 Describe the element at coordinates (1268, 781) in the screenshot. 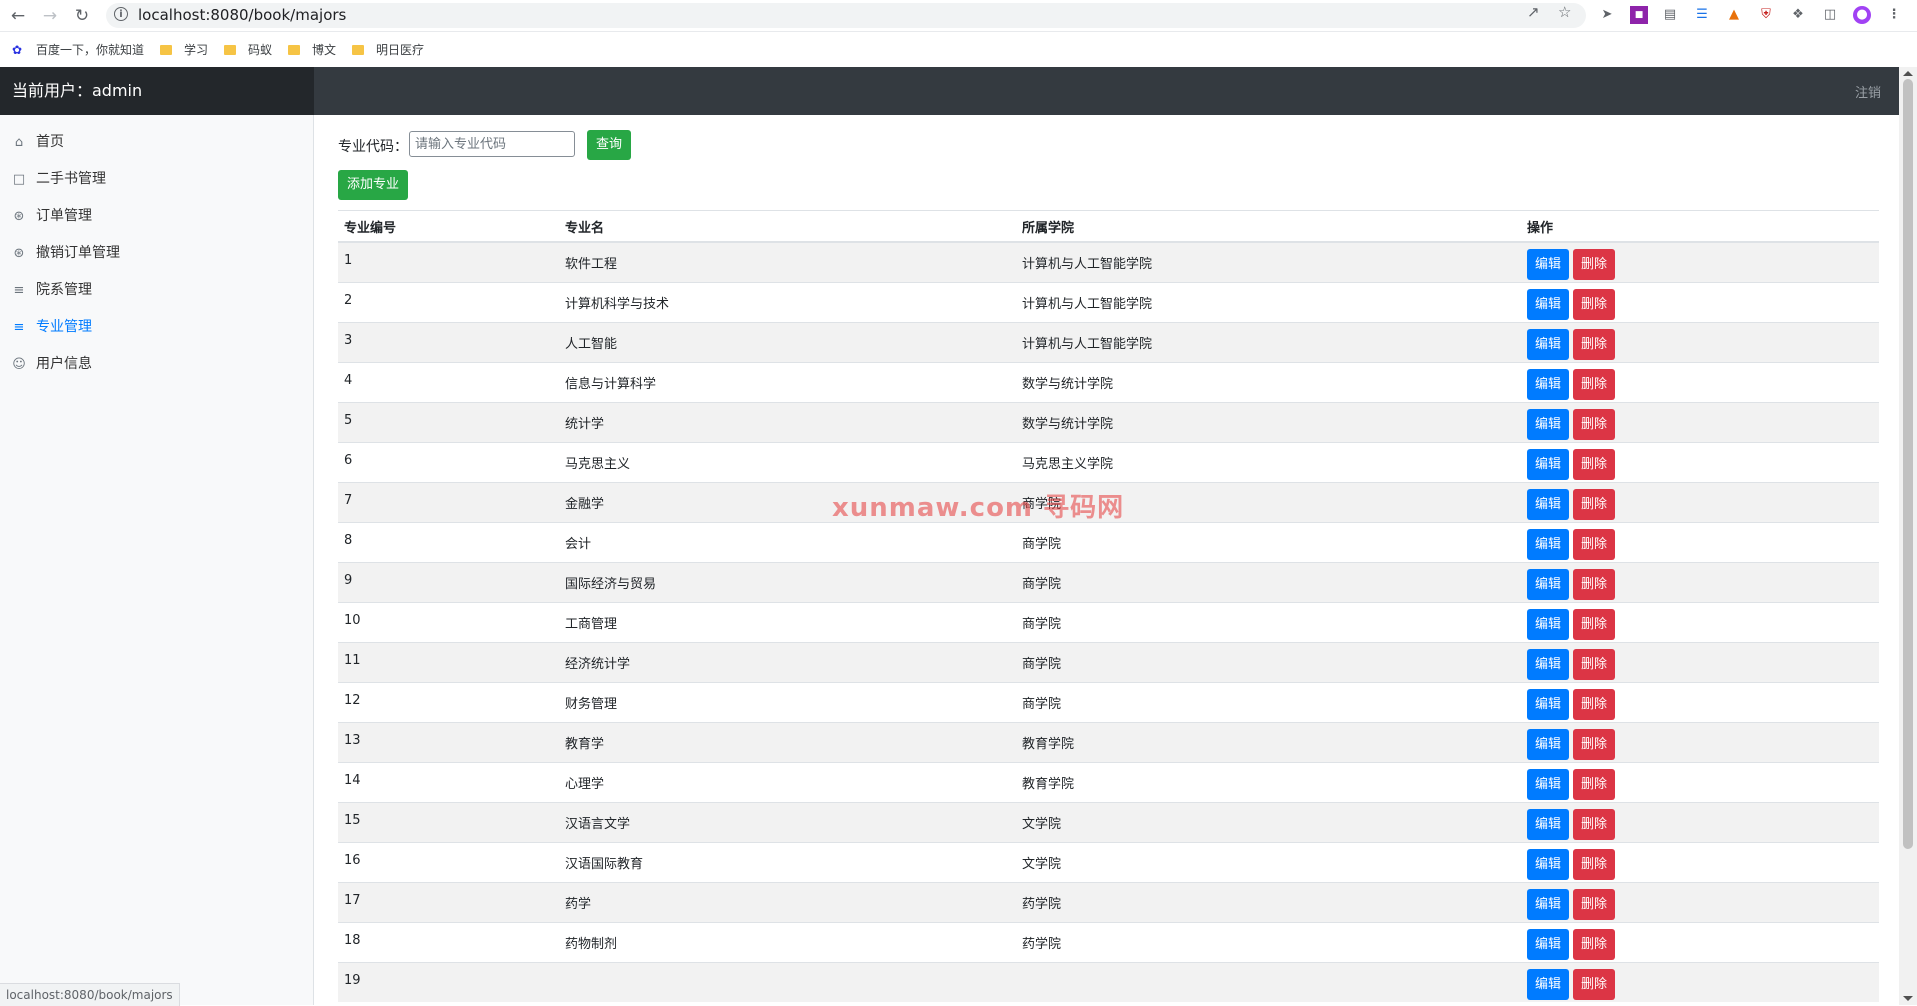

I see `cell-college: 教育学院` at that location.